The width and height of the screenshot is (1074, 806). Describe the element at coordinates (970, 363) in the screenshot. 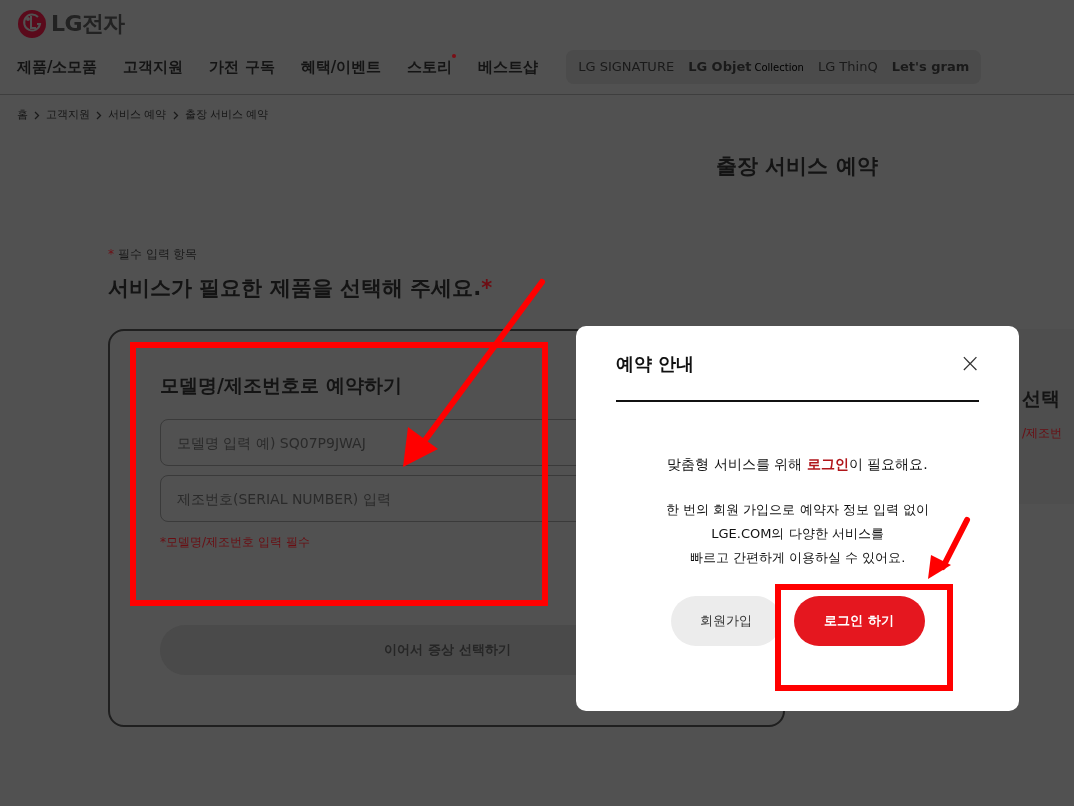

I see `close-button: ×` at that location.